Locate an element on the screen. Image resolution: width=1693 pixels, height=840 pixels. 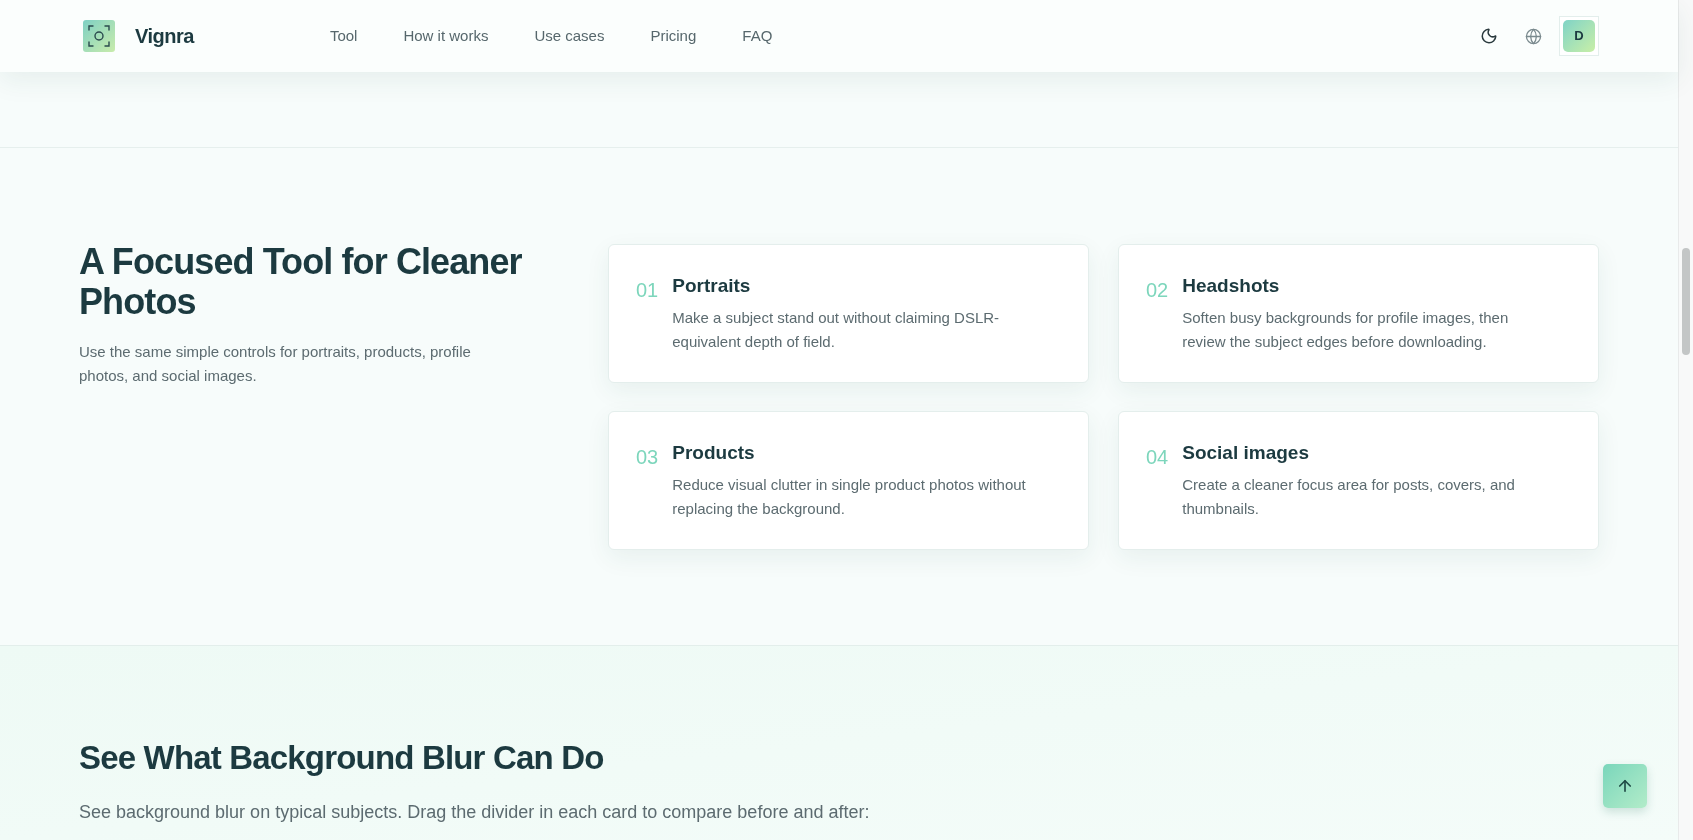
card-title: Products is located at coordinates (714, 453).